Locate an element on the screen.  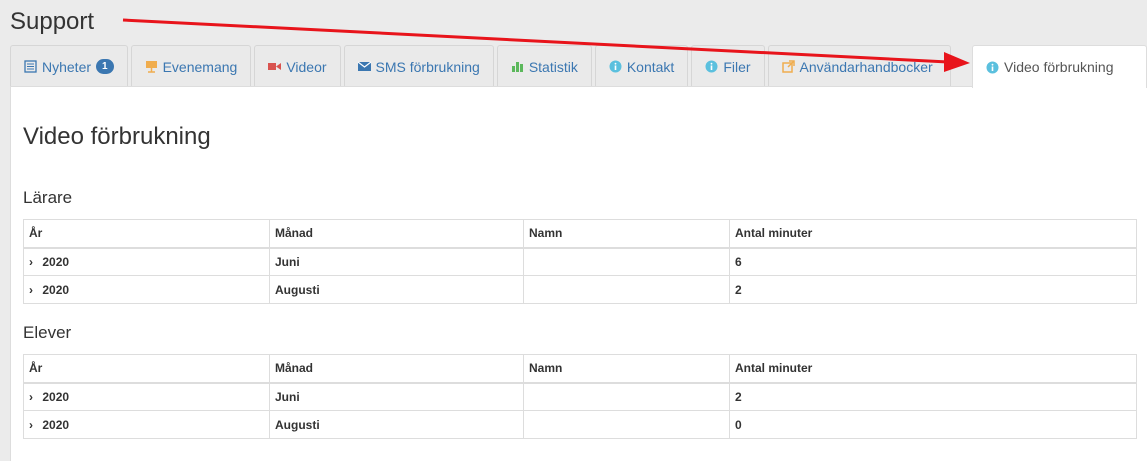
external-link-icon is located at coordinates (788, 66).